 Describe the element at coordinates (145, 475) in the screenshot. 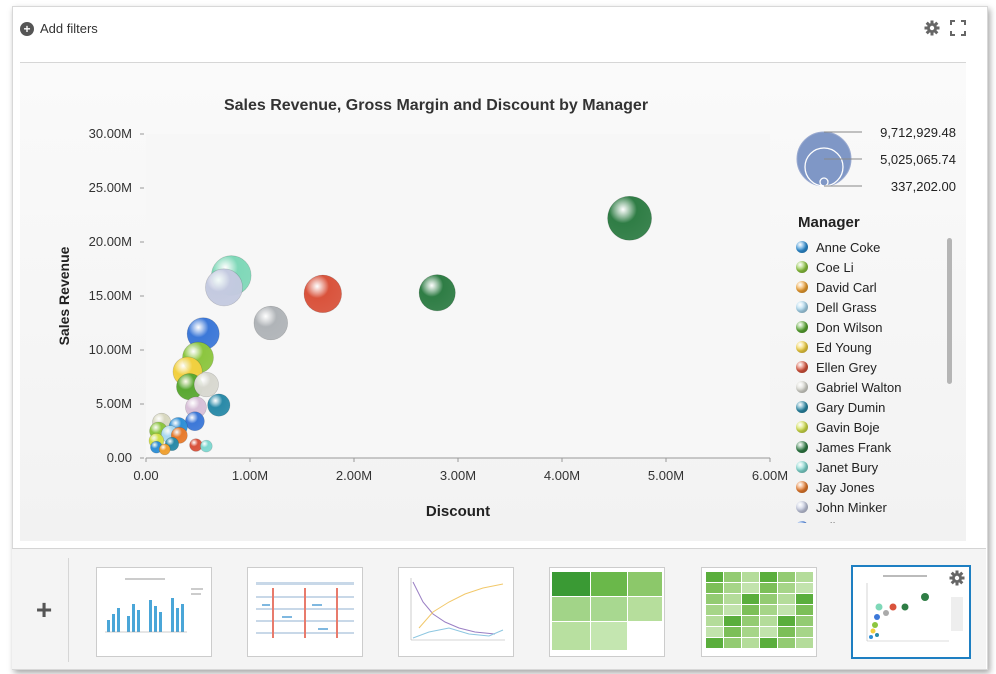

I see `x-tick-label: 0.00` at that location.